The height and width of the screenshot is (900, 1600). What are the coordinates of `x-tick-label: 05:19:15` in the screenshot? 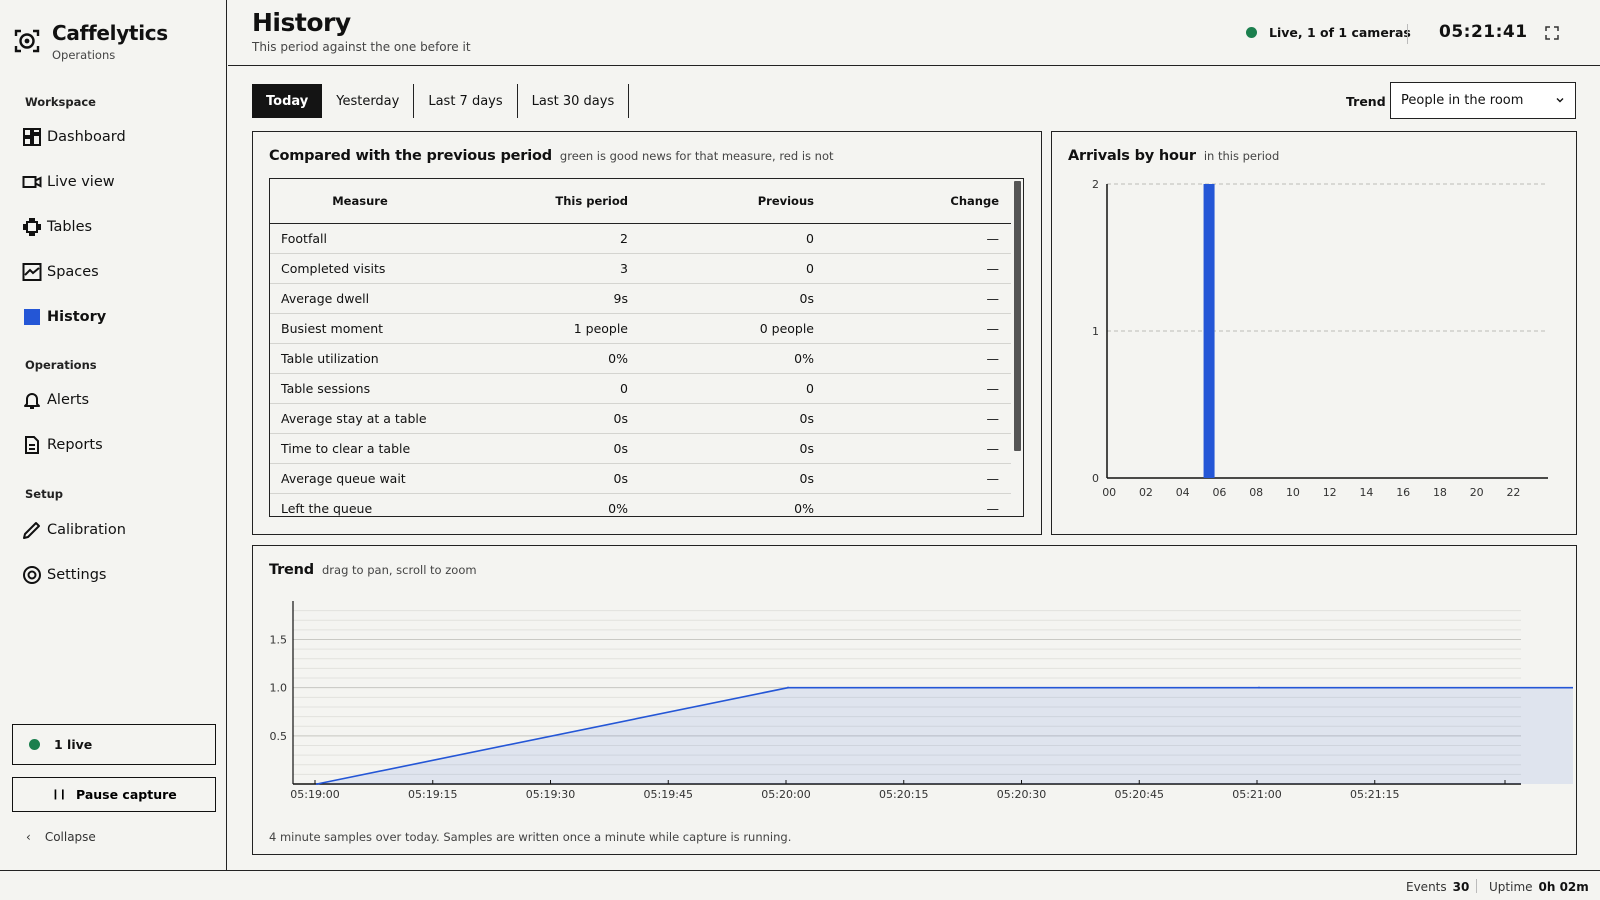 It's located at (432, 794).